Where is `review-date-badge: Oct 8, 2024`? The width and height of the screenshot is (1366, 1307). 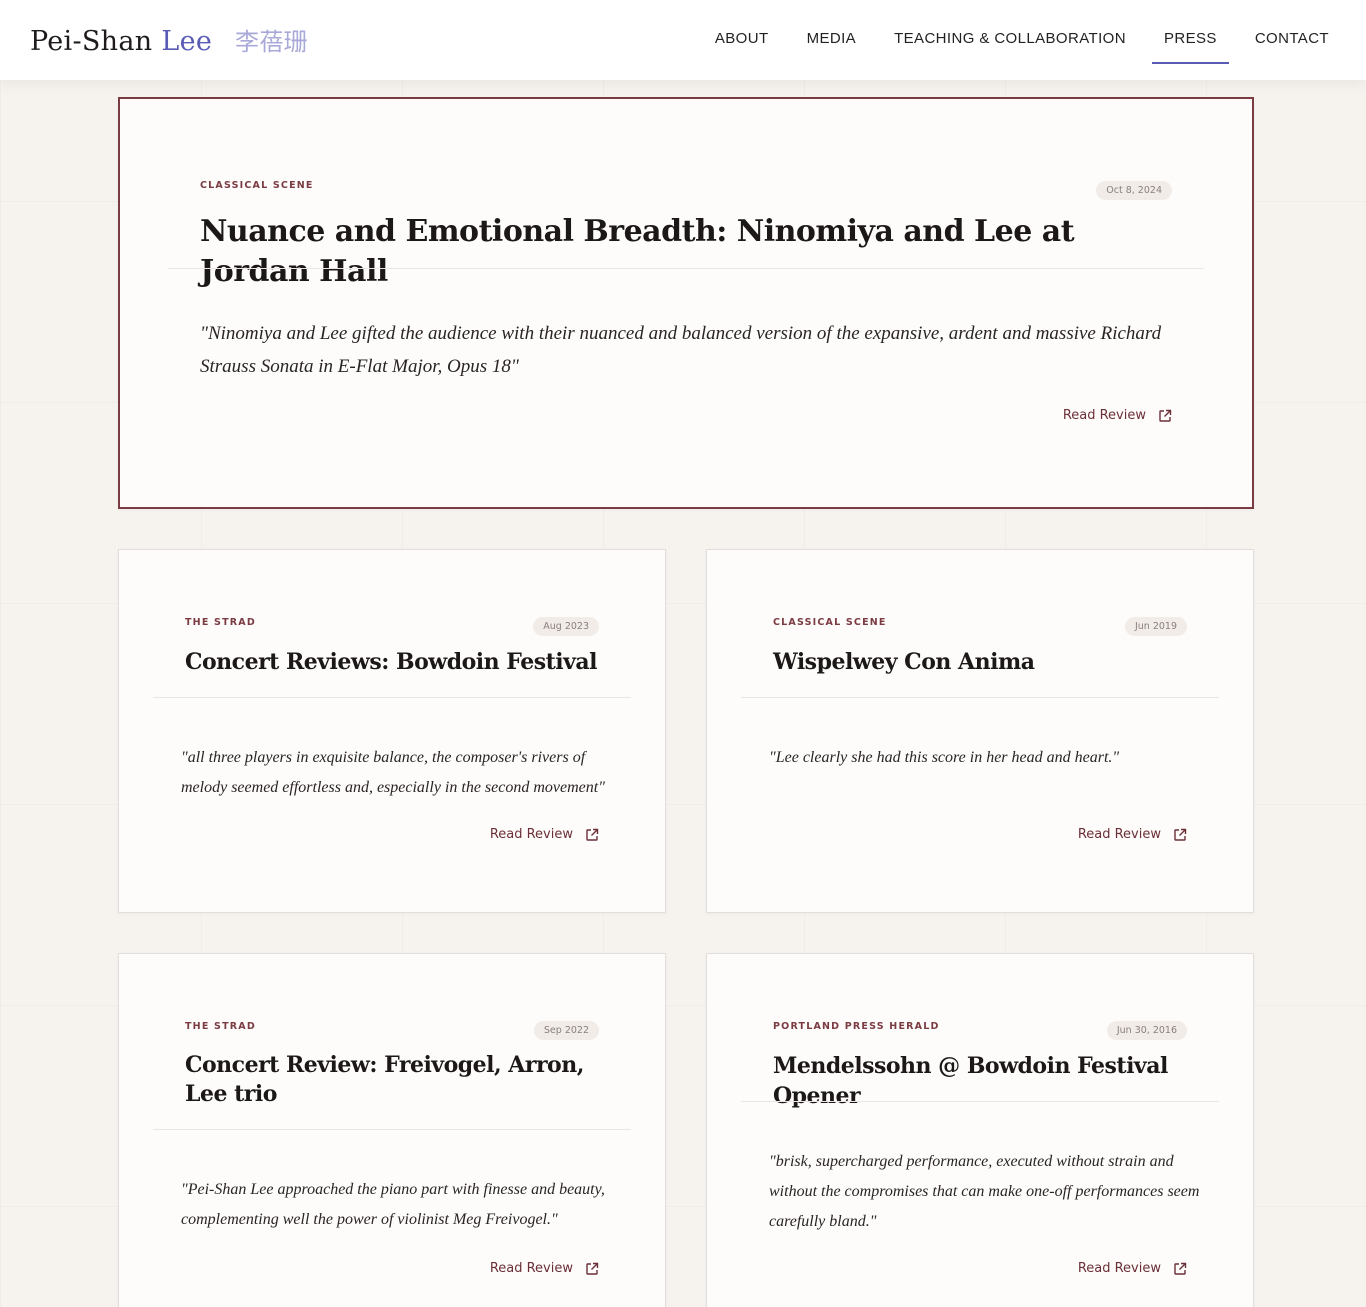 review-date-badge: Oct 8, 2024 is located at coordinates (1134, 190).